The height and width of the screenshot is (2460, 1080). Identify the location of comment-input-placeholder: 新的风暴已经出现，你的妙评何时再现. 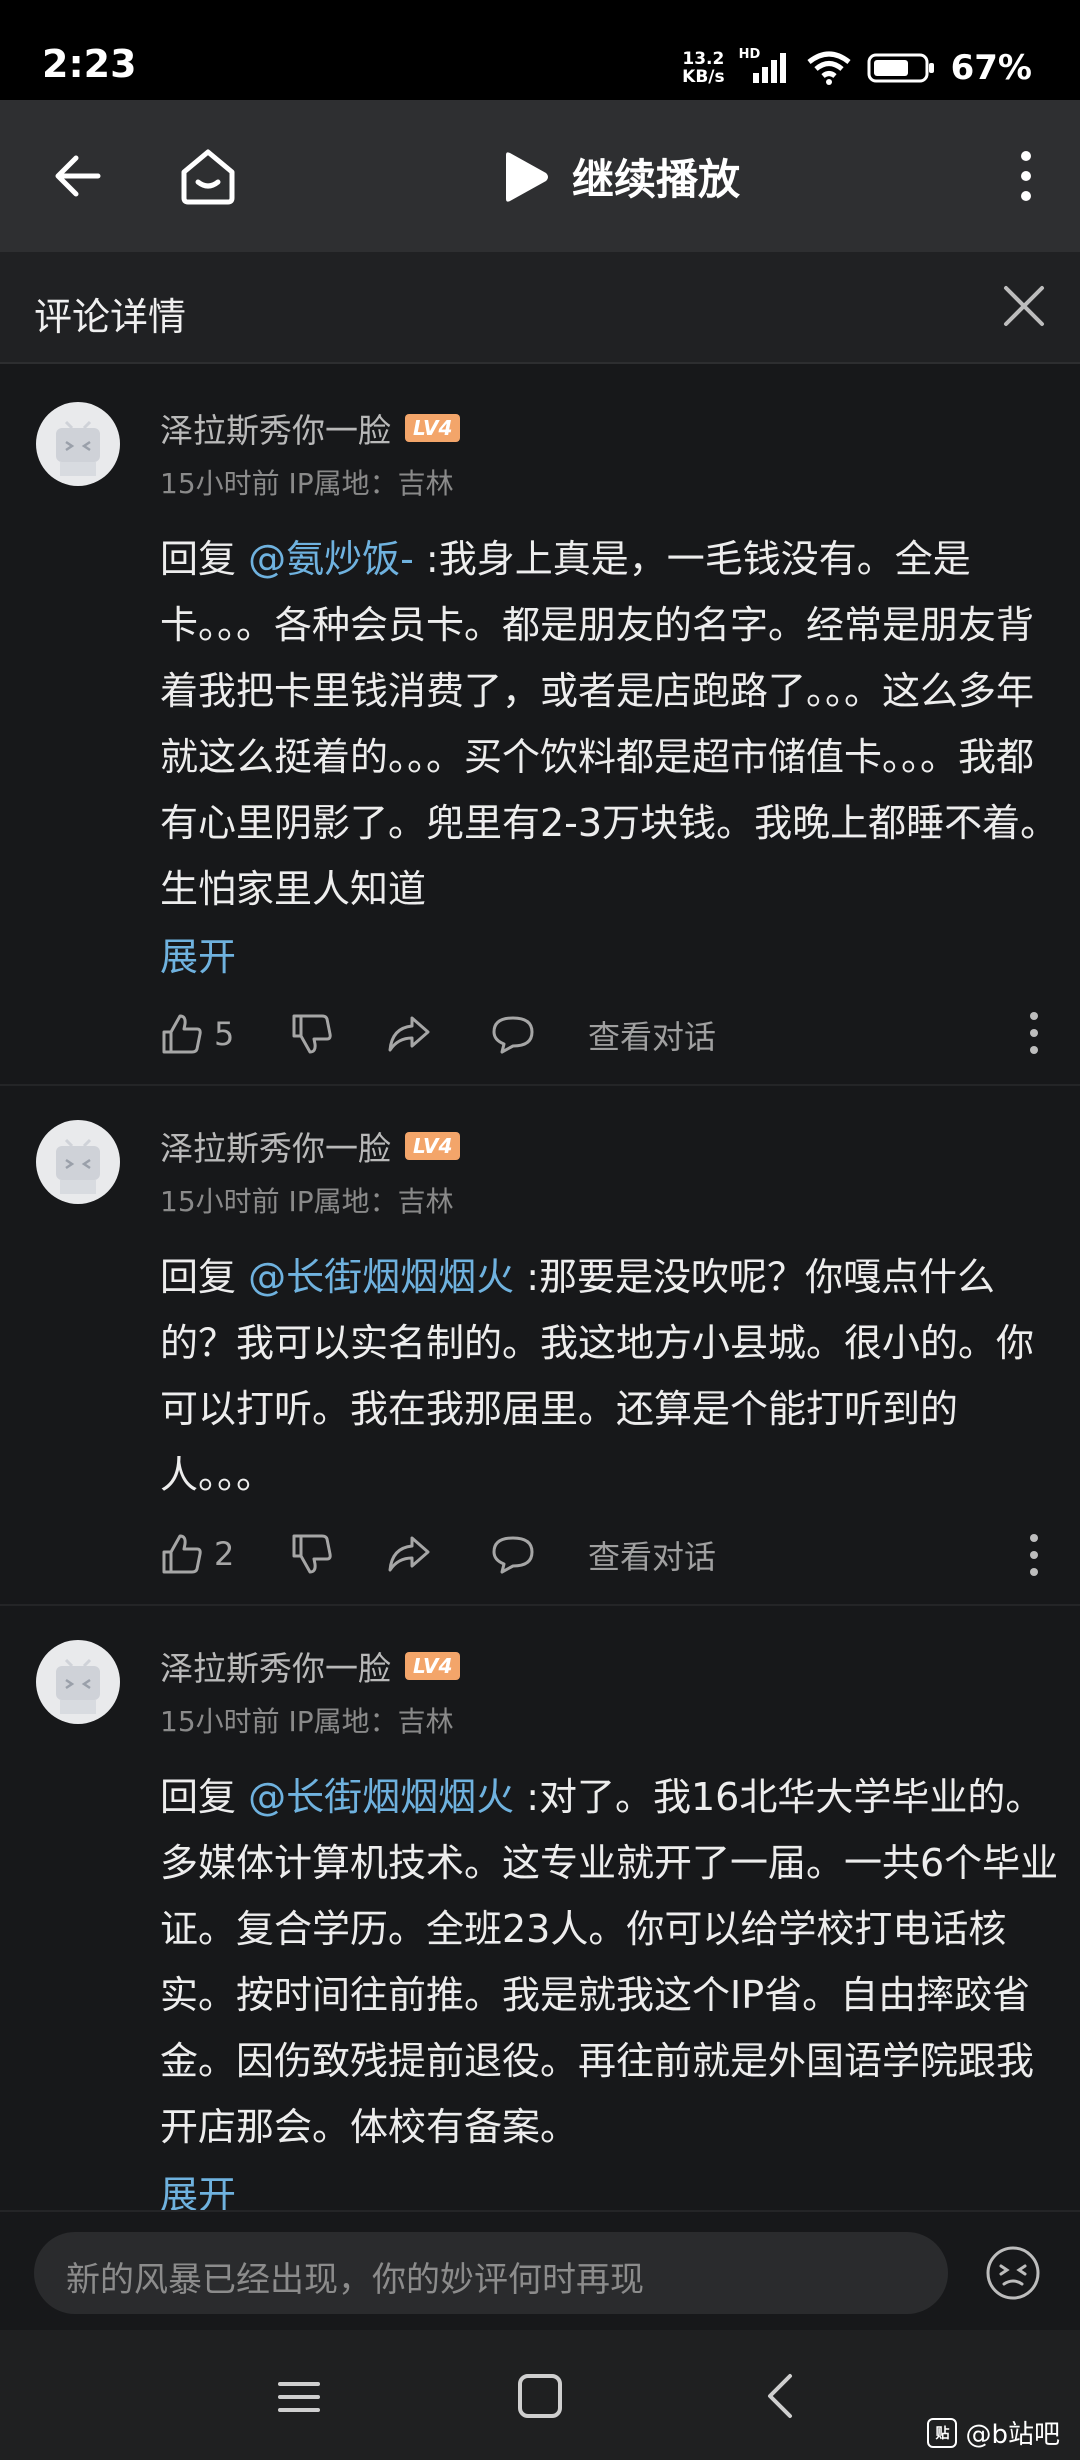
(355, 2280).